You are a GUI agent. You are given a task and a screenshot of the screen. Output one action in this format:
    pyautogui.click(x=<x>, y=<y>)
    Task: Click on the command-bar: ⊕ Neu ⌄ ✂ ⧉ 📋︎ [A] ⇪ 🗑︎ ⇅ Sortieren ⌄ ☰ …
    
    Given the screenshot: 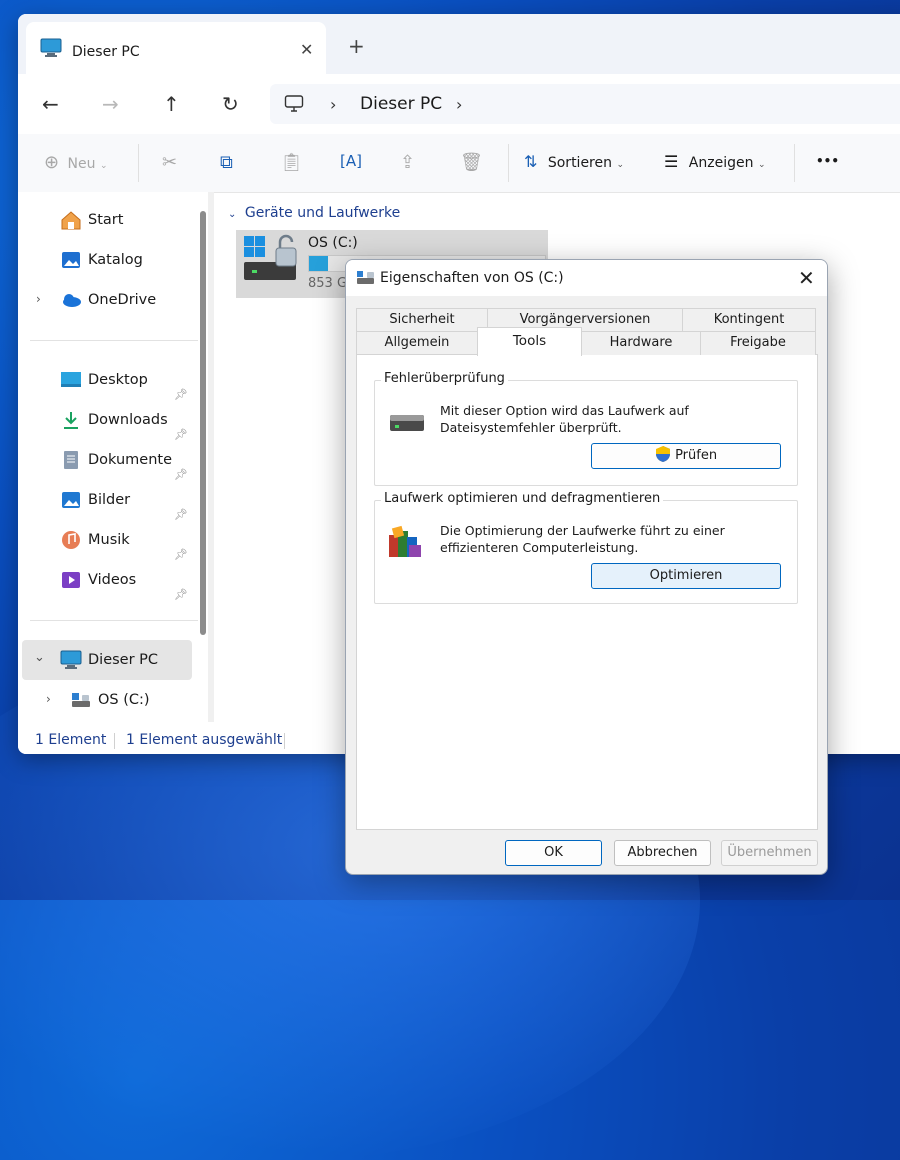 What is the action you would take?
    pyautogui.click(x=459, y=163)
    